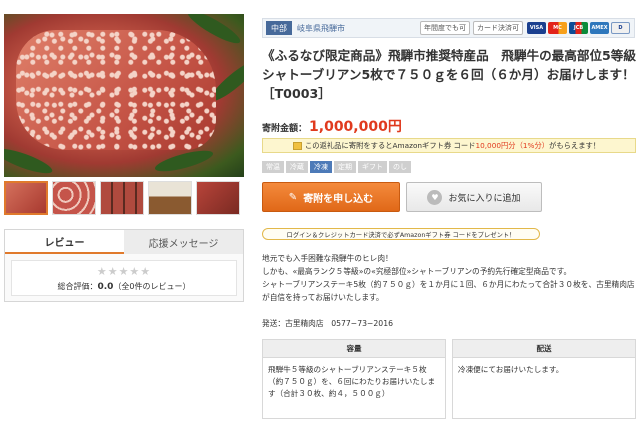 The image size is (640, 426). What do you see at coordinates (77, 286) in the screenshot?
I see `score-prefix: 総合評価：` at bounding box center [77, 286].